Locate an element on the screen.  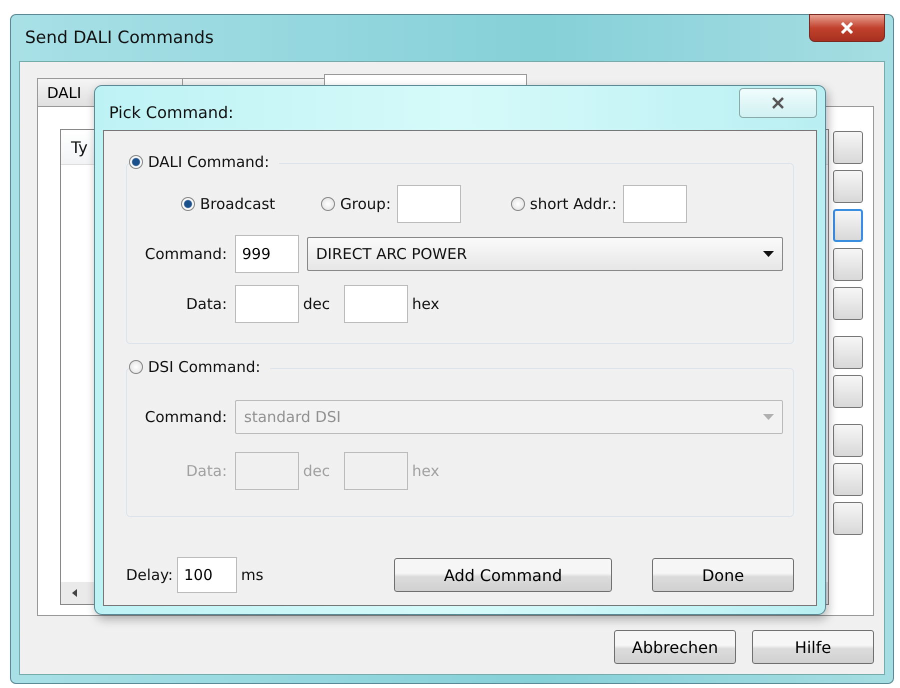
dialog-button: Abbrechen is located at coordinates (675, 647).